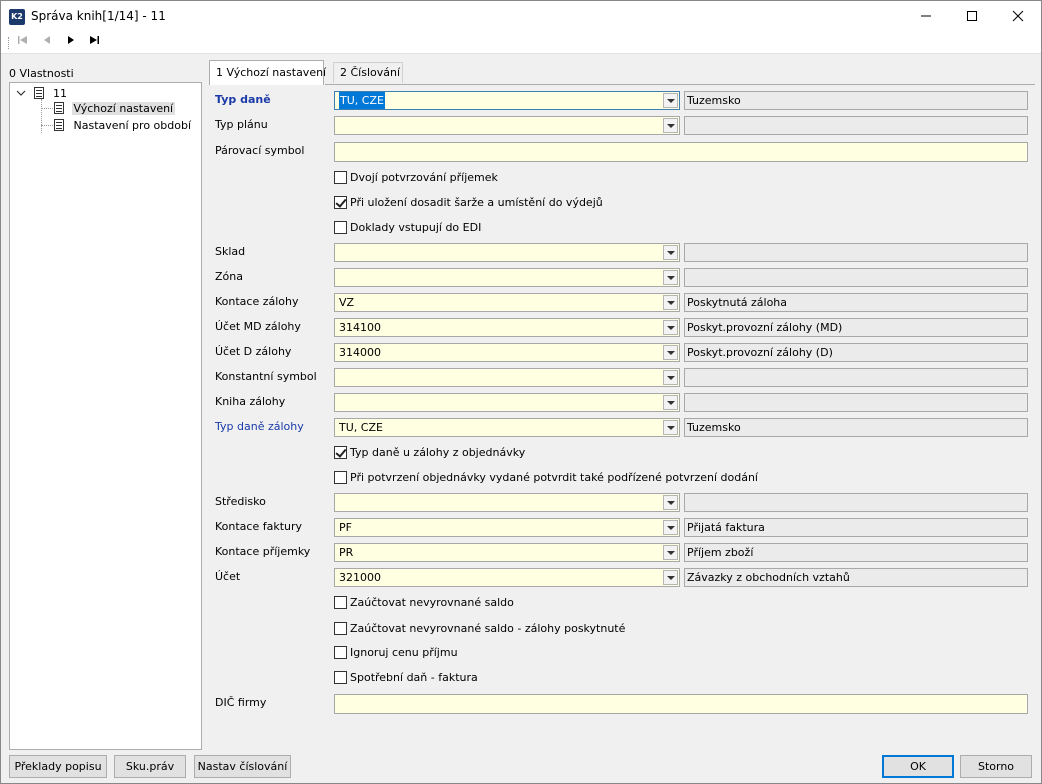 This screenshot has width=1042, height=784. What do you see at coordinates (507, 125) in the screenshot?
I see `typ-planu-combo` at bounding box center [507, 125].